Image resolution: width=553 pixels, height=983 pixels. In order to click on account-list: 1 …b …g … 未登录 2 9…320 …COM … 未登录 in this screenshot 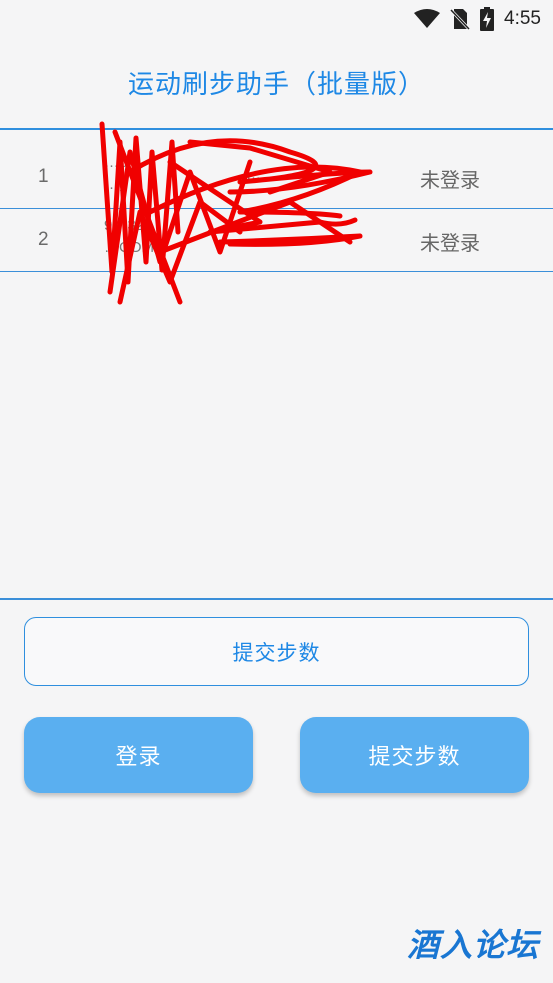, I will do `click(276, 209)`.